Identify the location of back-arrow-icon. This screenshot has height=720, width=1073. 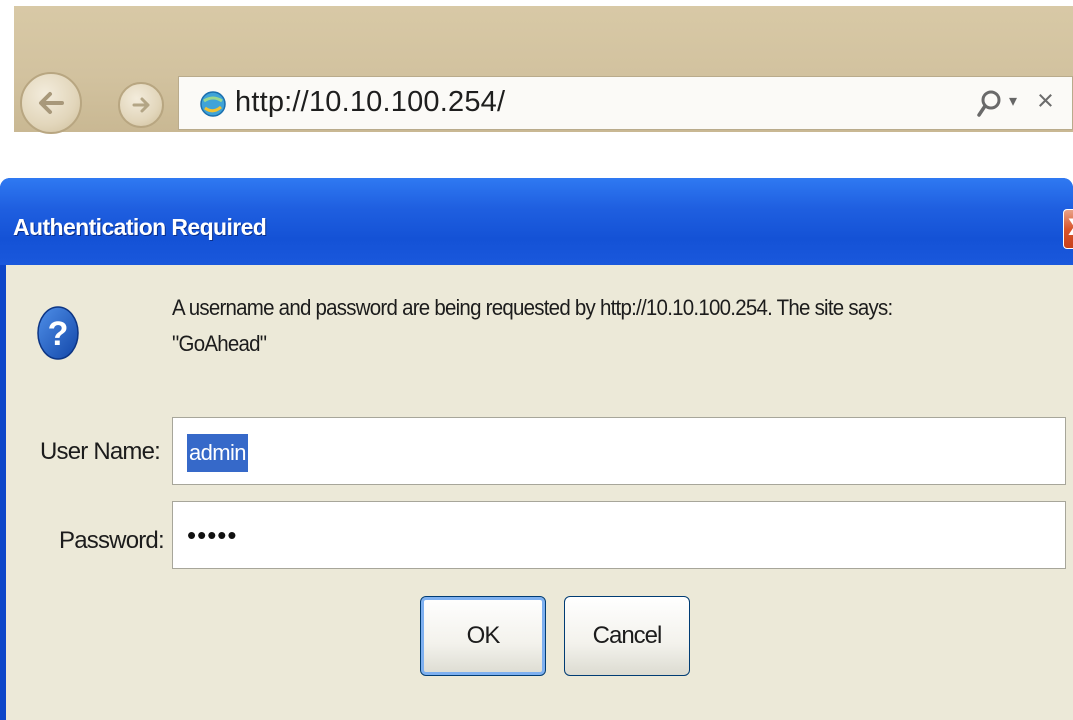
(51, 103).